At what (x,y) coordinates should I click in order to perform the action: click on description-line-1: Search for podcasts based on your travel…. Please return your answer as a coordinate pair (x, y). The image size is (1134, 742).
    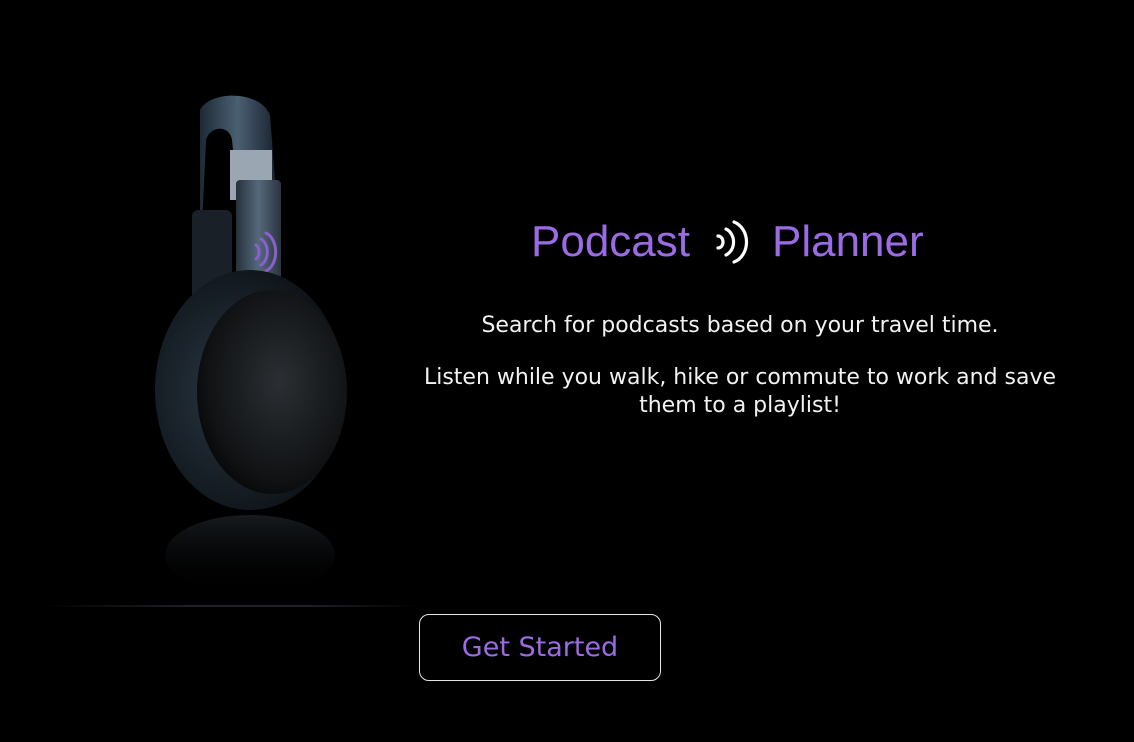
    Looking at the image, I should click on (740, 325).